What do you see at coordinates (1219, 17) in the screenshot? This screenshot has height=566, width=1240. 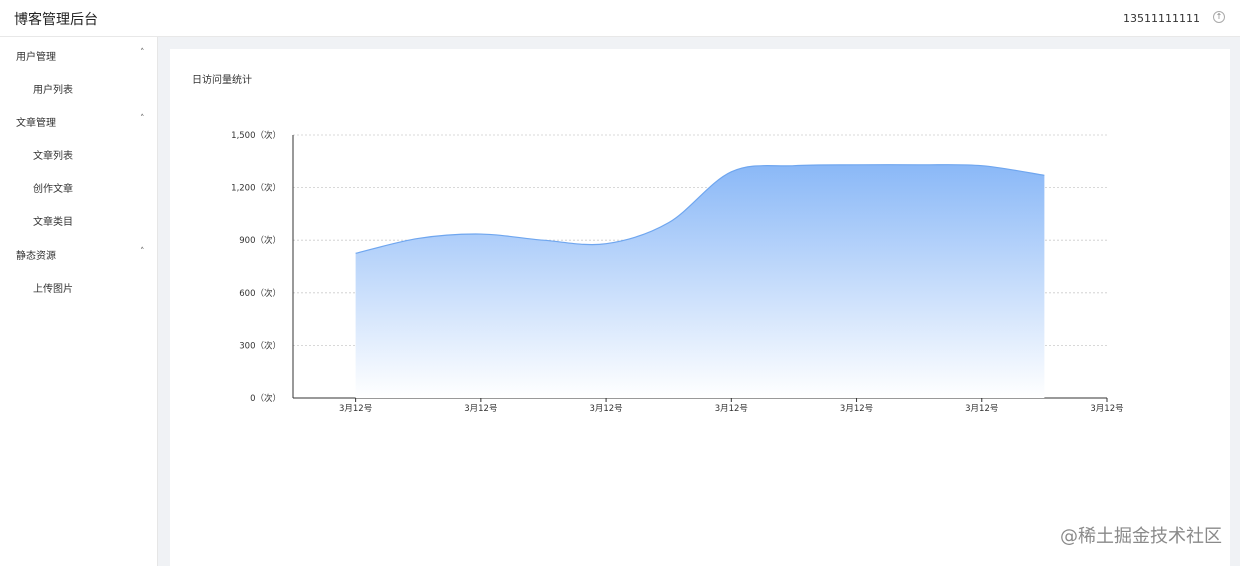 I see `upload-circle-icon: ↑` at bounding box center [1219, 17].